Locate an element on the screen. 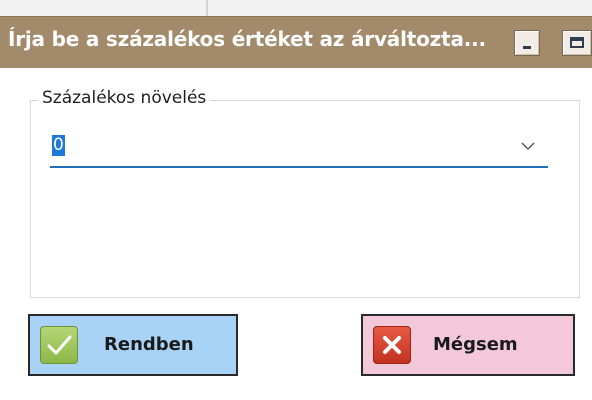 Image resolution: width=592 pixels, height=400 pixels. cancel-button: Mégsem is located at coordinates (468, 345).